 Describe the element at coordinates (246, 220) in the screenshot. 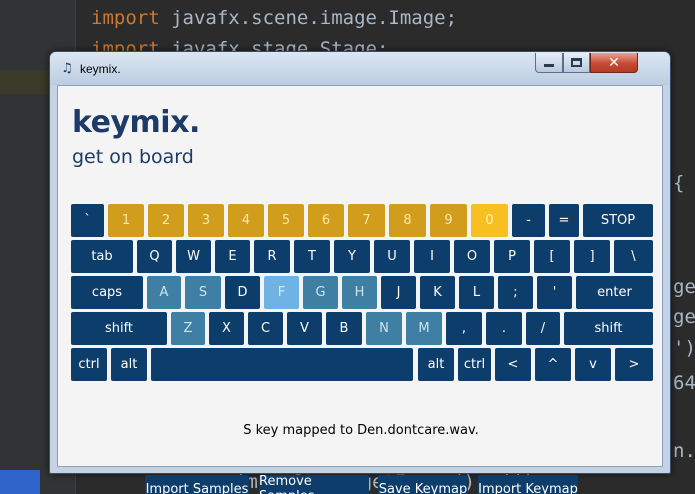

I see `key-4: 4` at that location.